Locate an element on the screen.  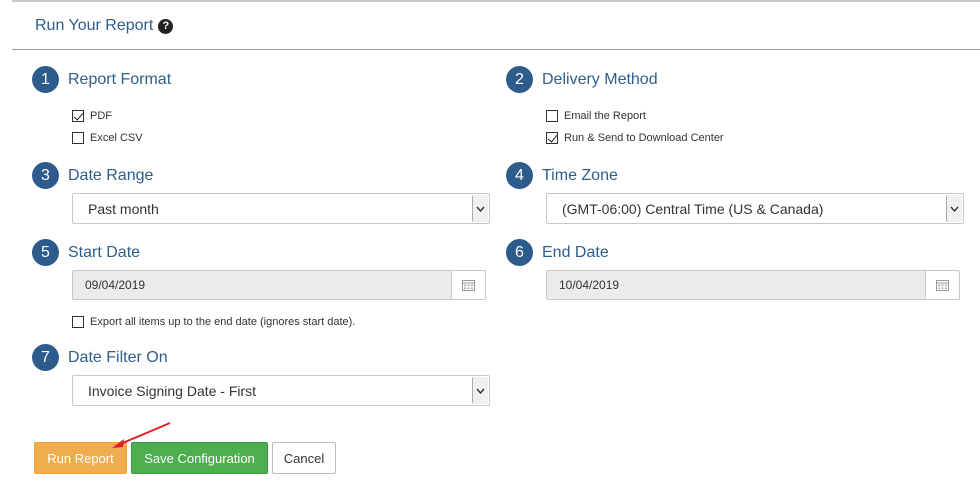
step-delivery-method: 2 Delivery Method is located at coordinates (582, 79).